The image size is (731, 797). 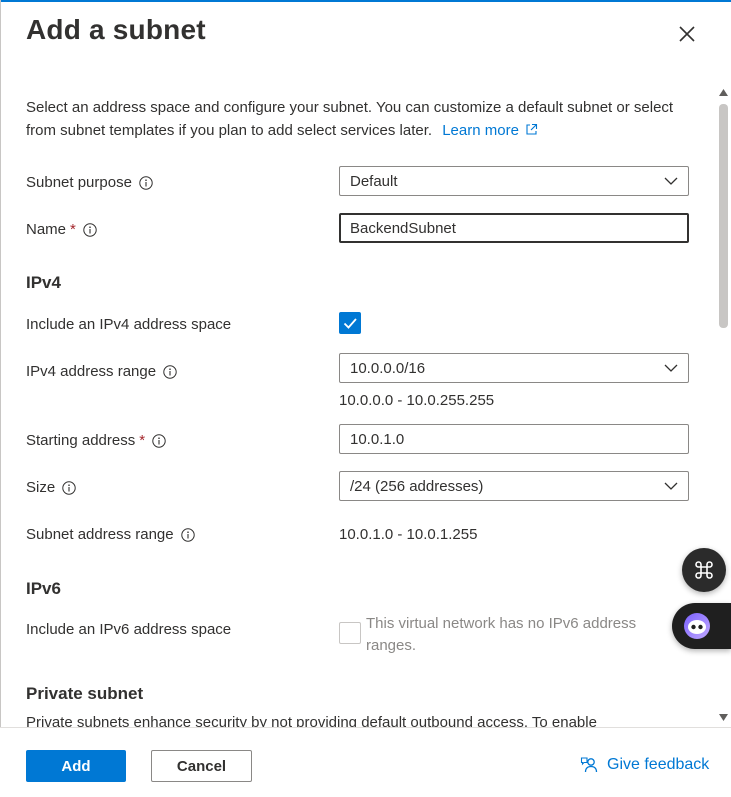 What do you see at coordinates (116, 29) in the screenshot?
I see `page-title: Add a subnet` at bounding box center [116, 29].